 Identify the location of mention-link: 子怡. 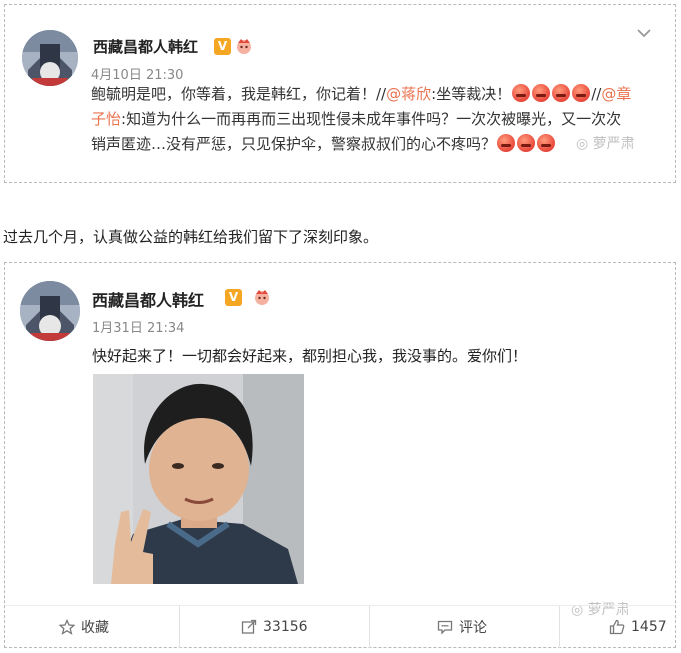
(106, 119).